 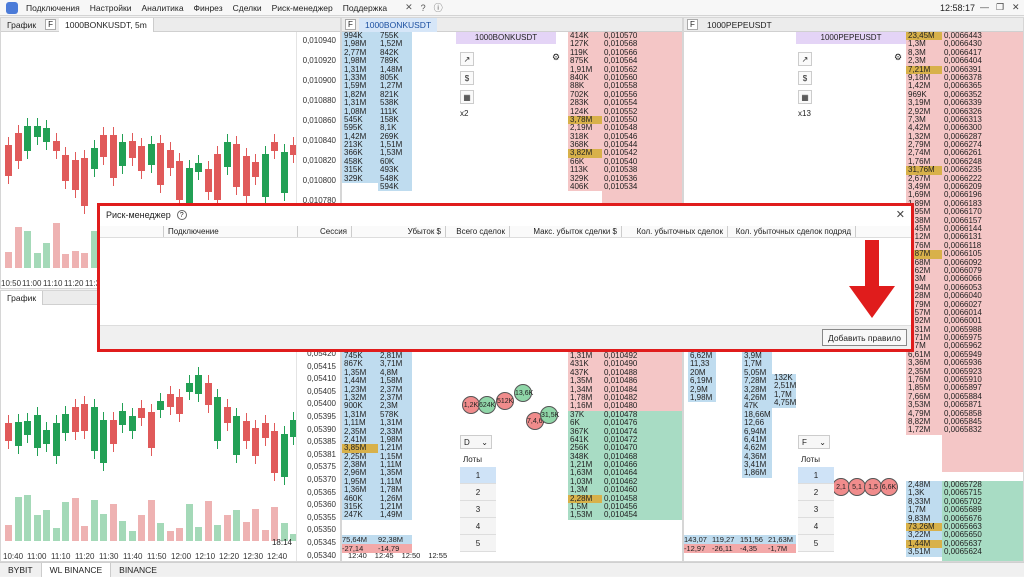 I want to click on col-max-loss: Макс. убыток сделки $, so click(x=566, y=231).